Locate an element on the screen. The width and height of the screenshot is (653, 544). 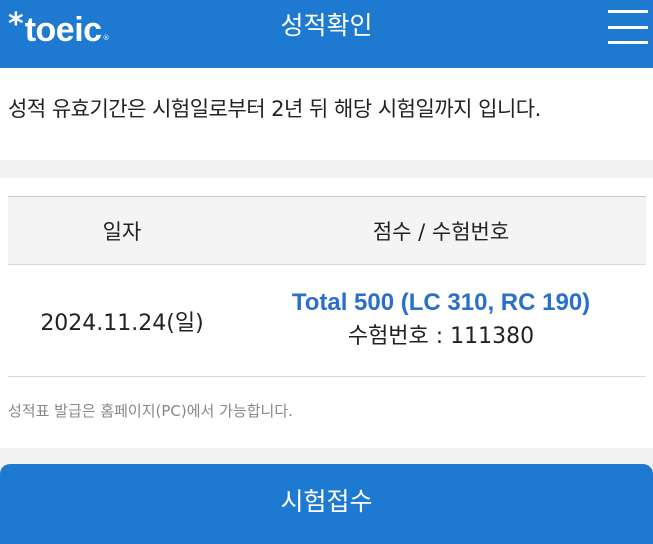
certificate-footnote: 성적표 발급은 홈페이지(PC)에서 가능합니다. is located at coordinates (150, 411).